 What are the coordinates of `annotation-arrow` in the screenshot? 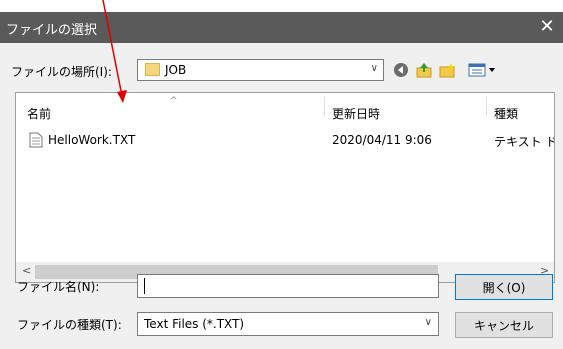 It's located at (114, 51).